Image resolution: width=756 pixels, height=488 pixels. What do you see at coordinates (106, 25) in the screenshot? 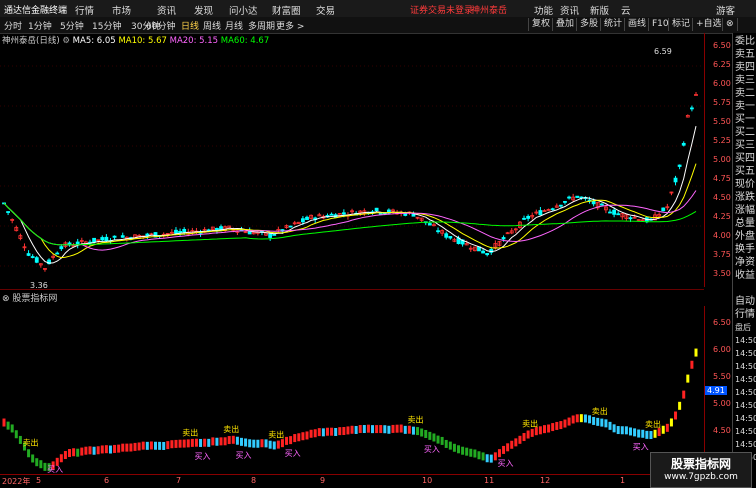
I see `tab-15min: 15分钟` at bounding box center [106, 25].